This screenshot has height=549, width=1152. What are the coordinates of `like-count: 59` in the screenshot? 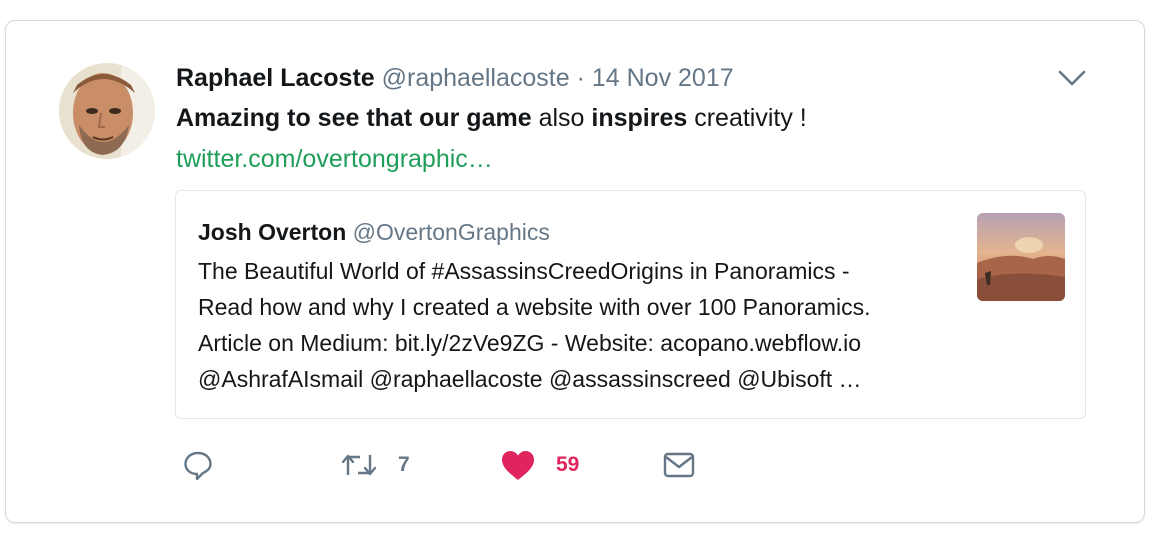 It's located at (568, 464).